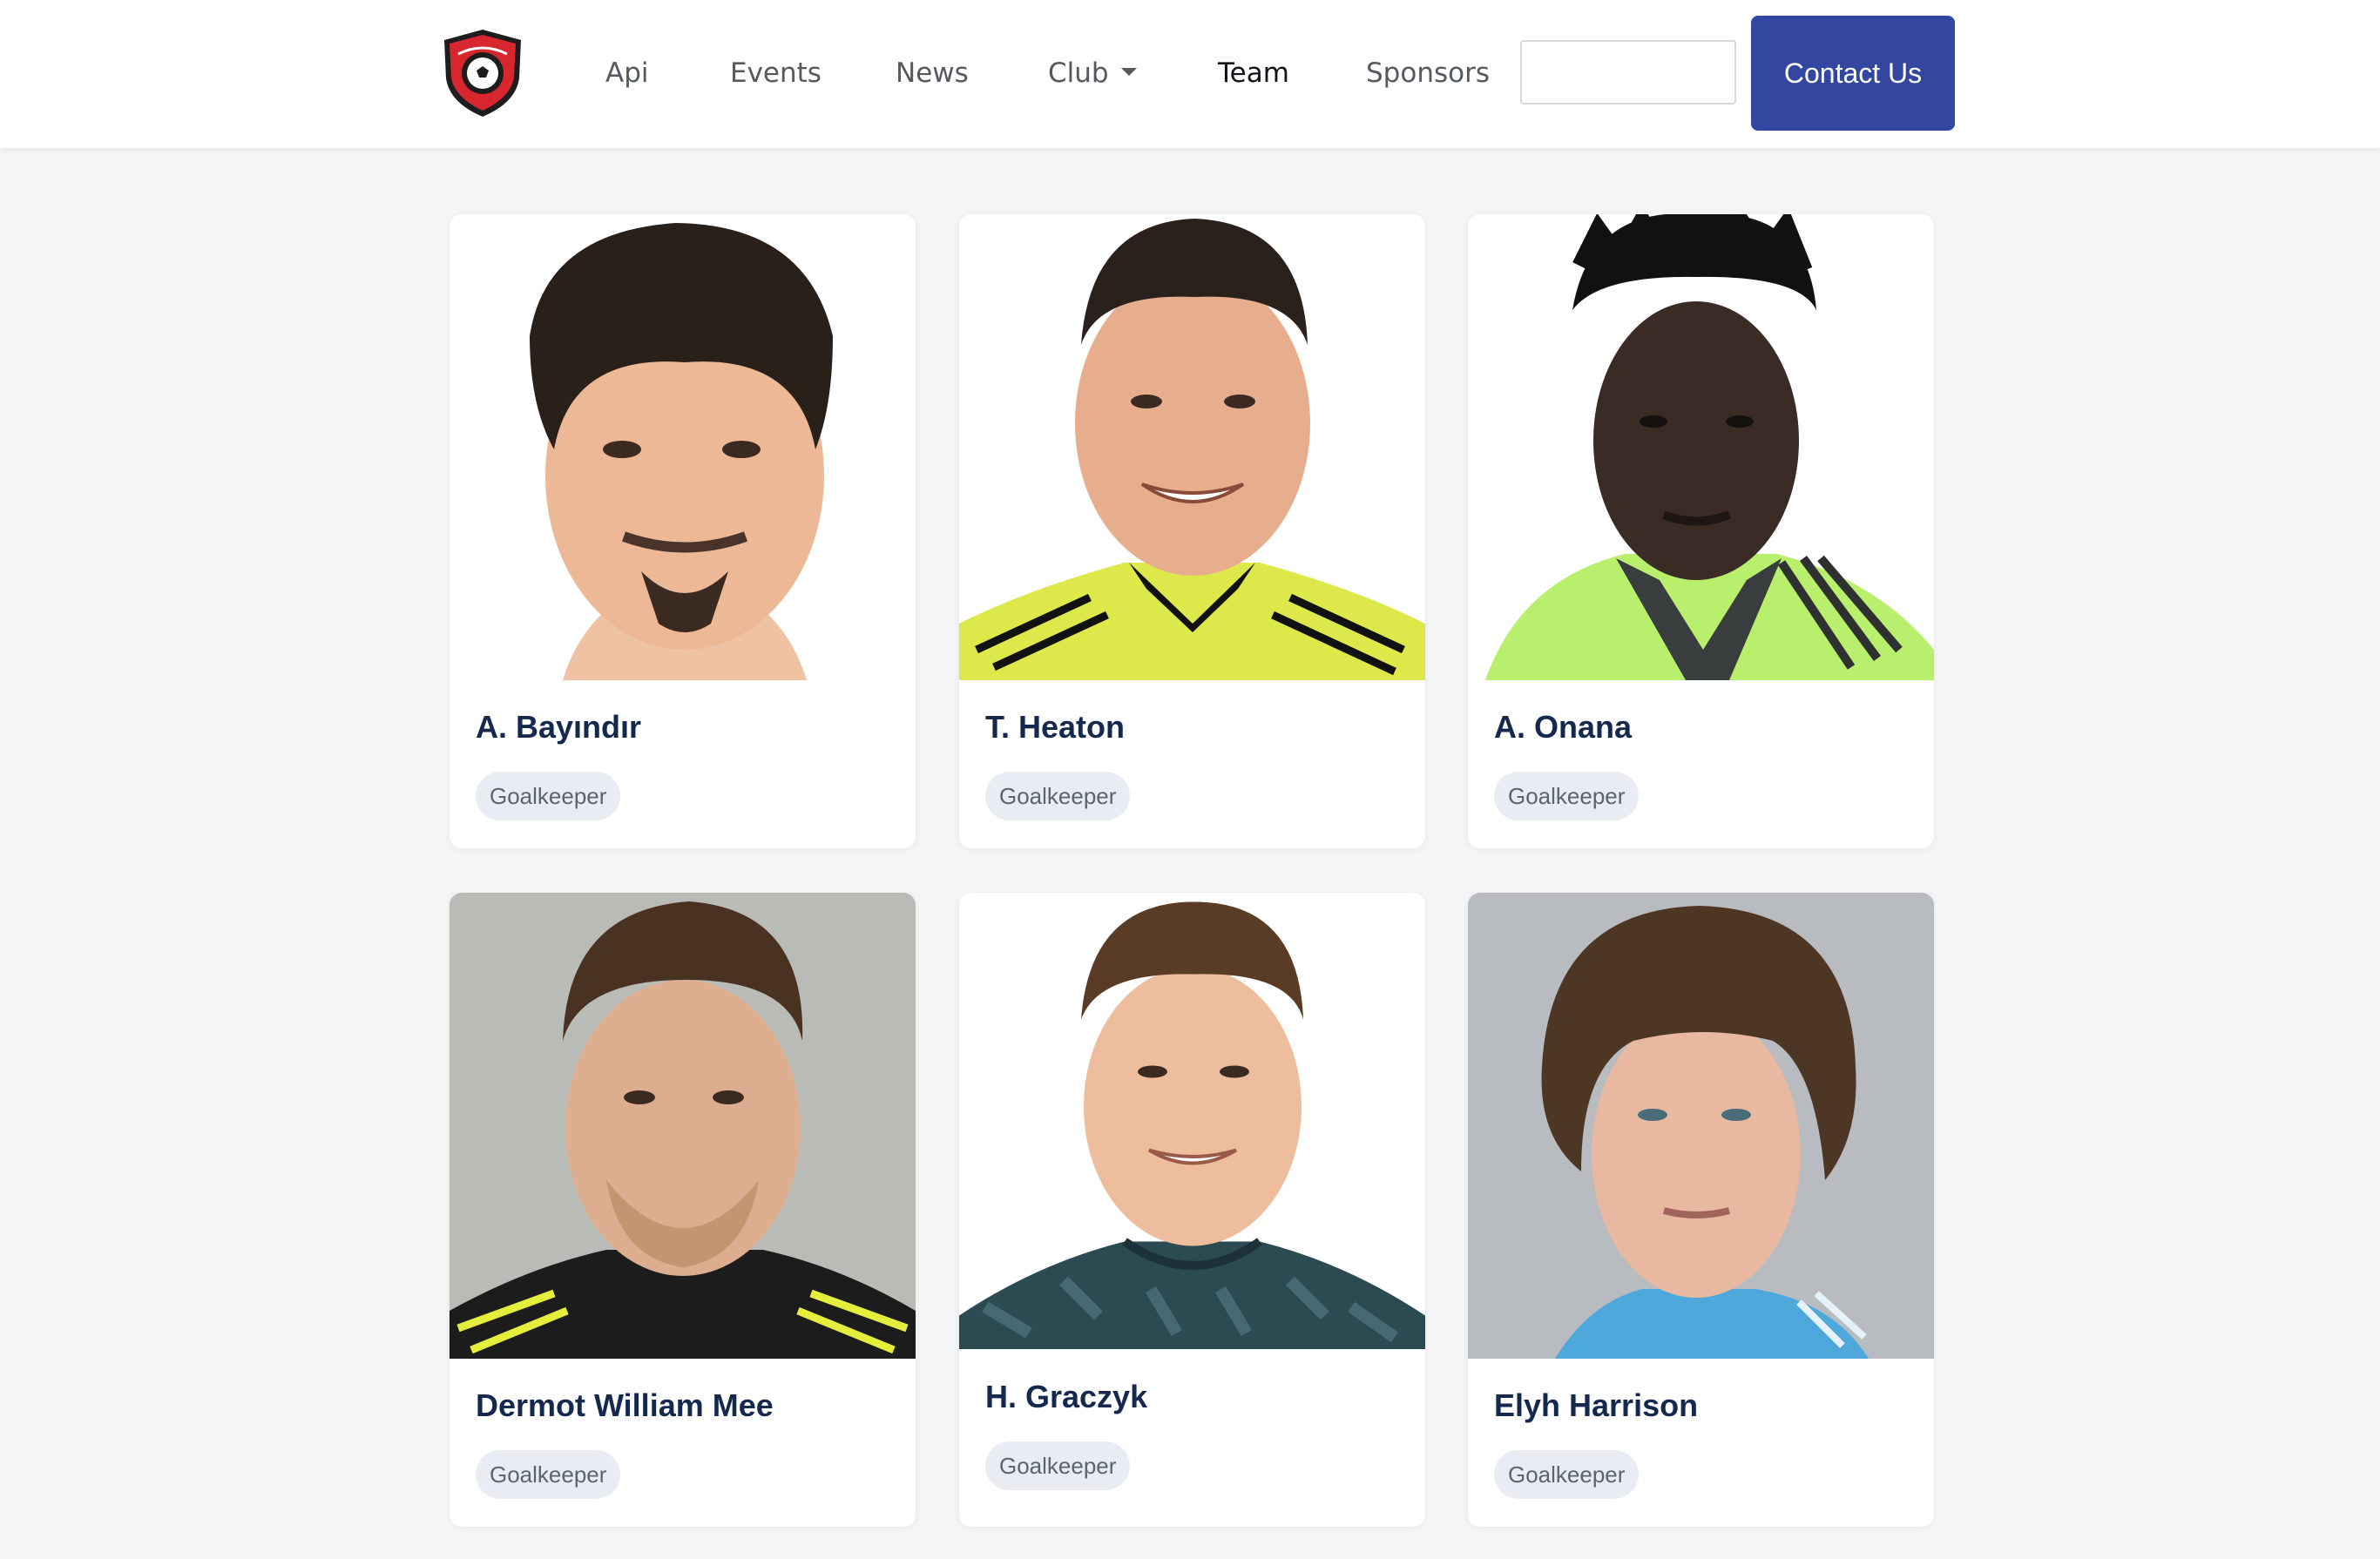 This screenshot has height=1559, width=2380. What do you see at coordinates (932, 73) in the screenshot?
I see `nav-link-news: News` at bounding box center [932, 73].